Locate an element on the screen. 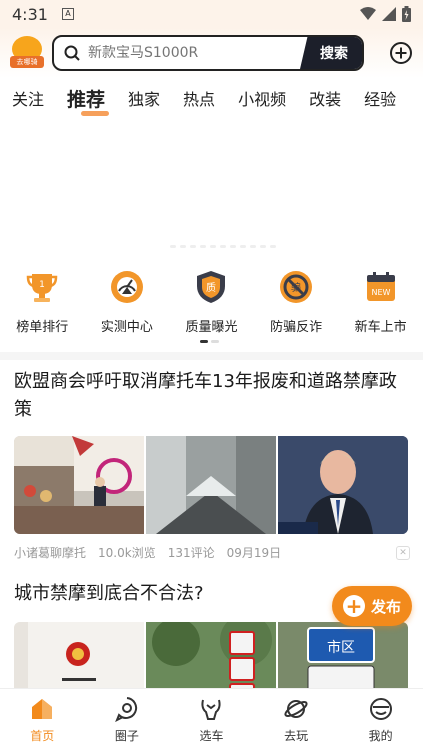 The height and width of the screenshot is (753, 423). nav-circle: 圈子 is located at coordinates (127, 719).